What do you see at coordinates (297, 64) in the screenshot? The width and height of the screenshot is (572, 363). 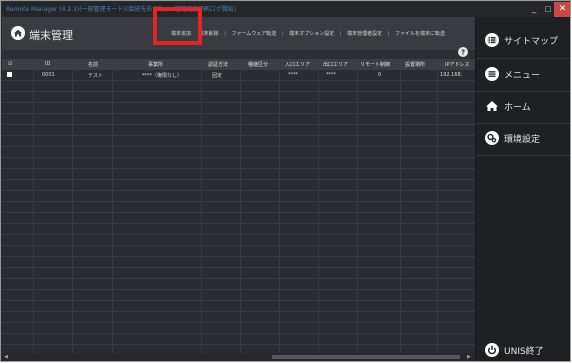 I see `column-entrance-area: 入口エリア` at bounding box center [297, 64].